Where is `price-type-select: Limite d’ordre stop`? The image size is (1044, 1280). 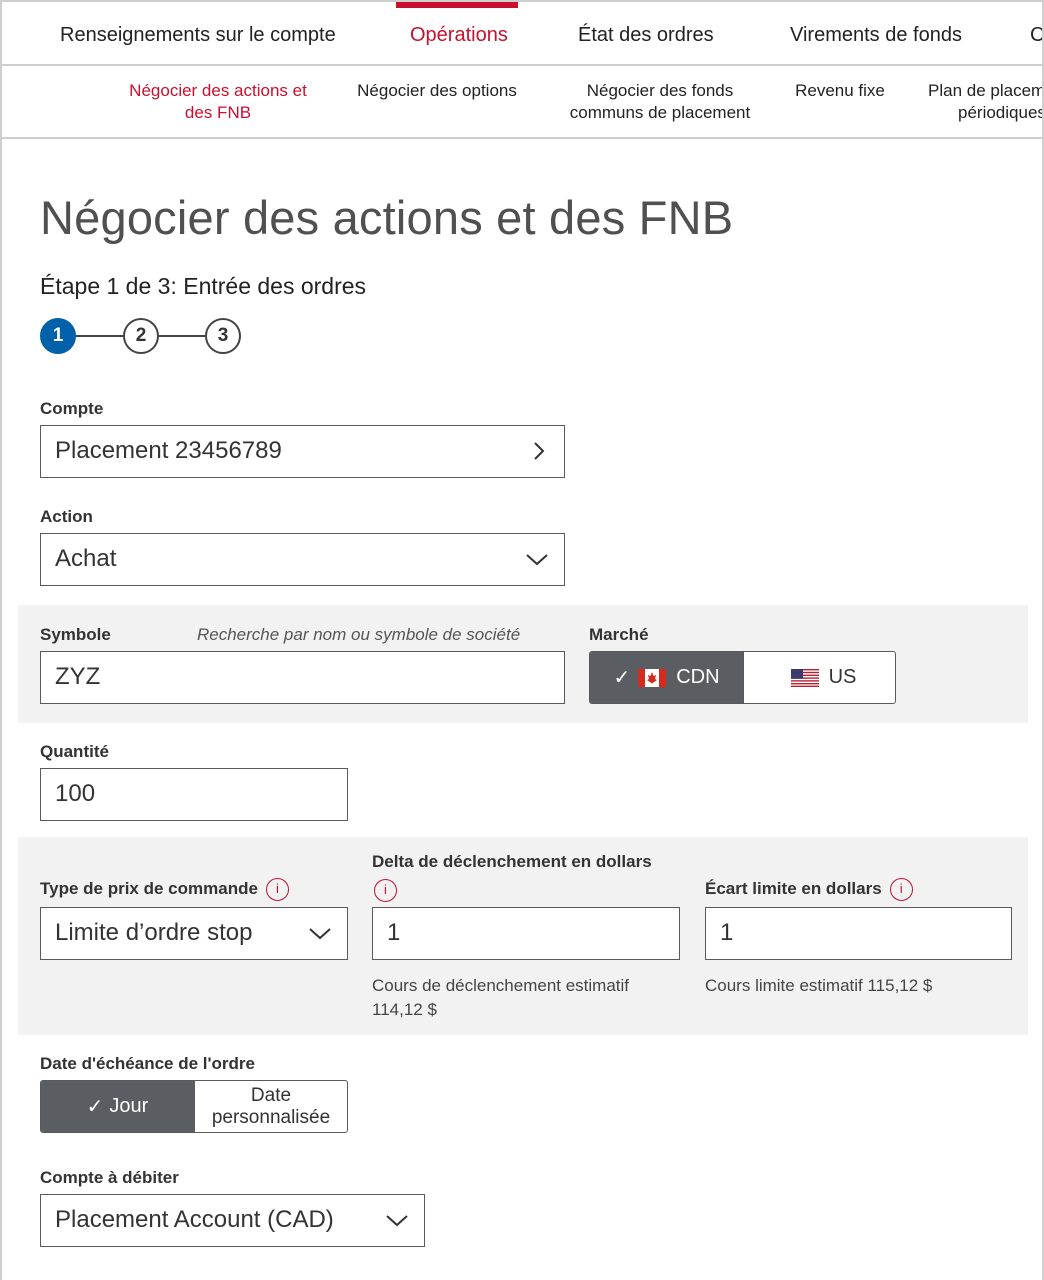
price-type-select: Limite d’ordre stop is located at coordinates (194, 933).